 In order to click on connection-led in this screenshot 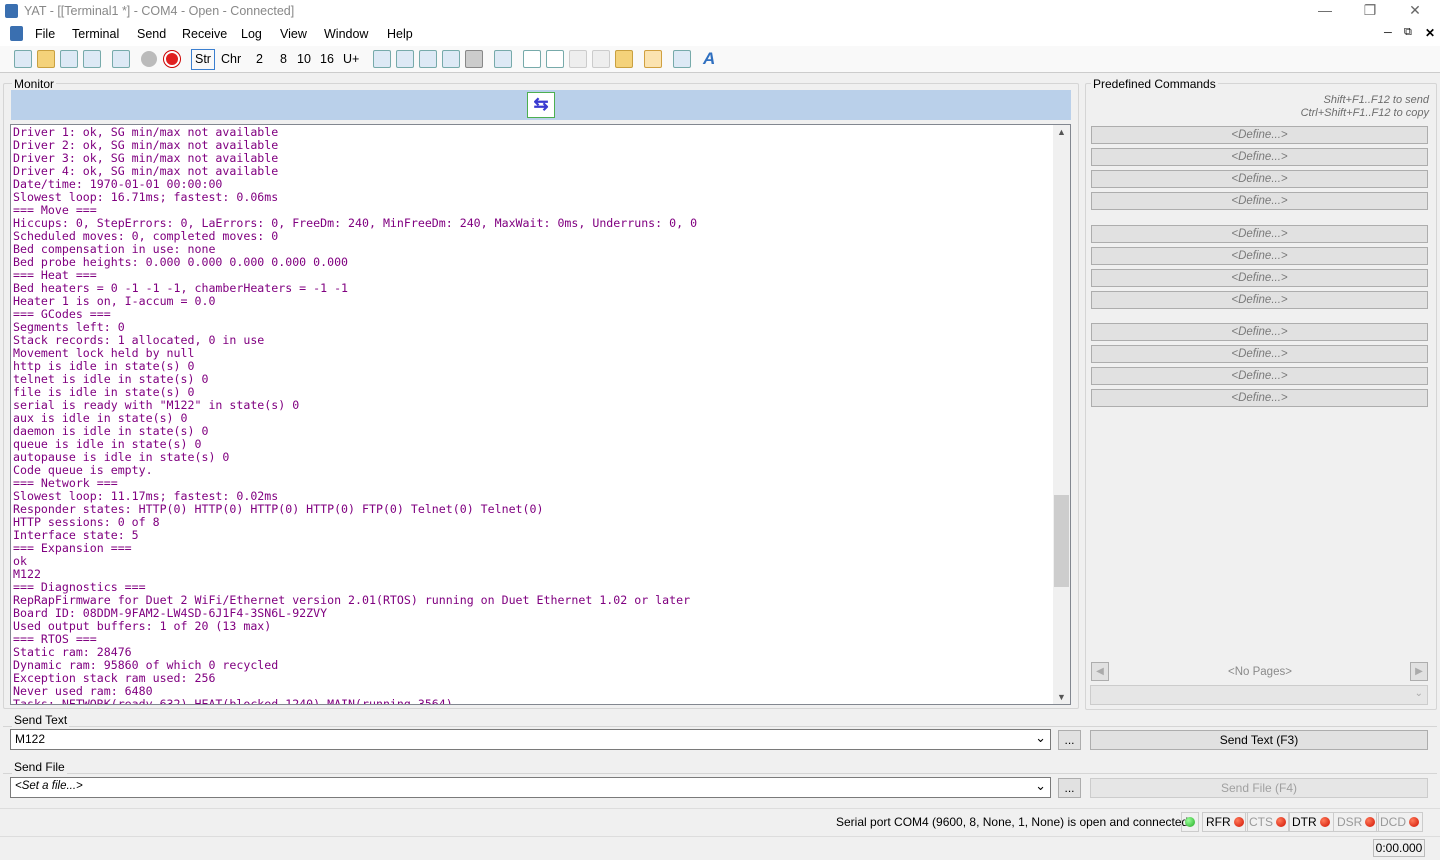, I will do `click(1190, 822)`.